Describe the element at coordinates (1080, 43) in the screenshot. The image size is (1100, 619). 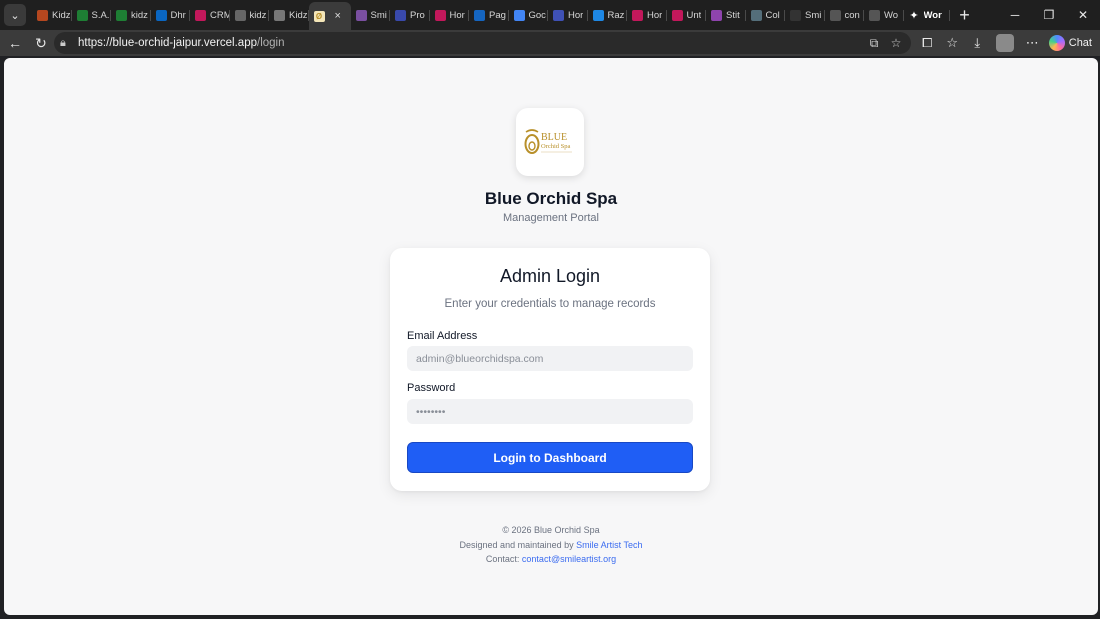
I see `chat-label: Chat` at that location.